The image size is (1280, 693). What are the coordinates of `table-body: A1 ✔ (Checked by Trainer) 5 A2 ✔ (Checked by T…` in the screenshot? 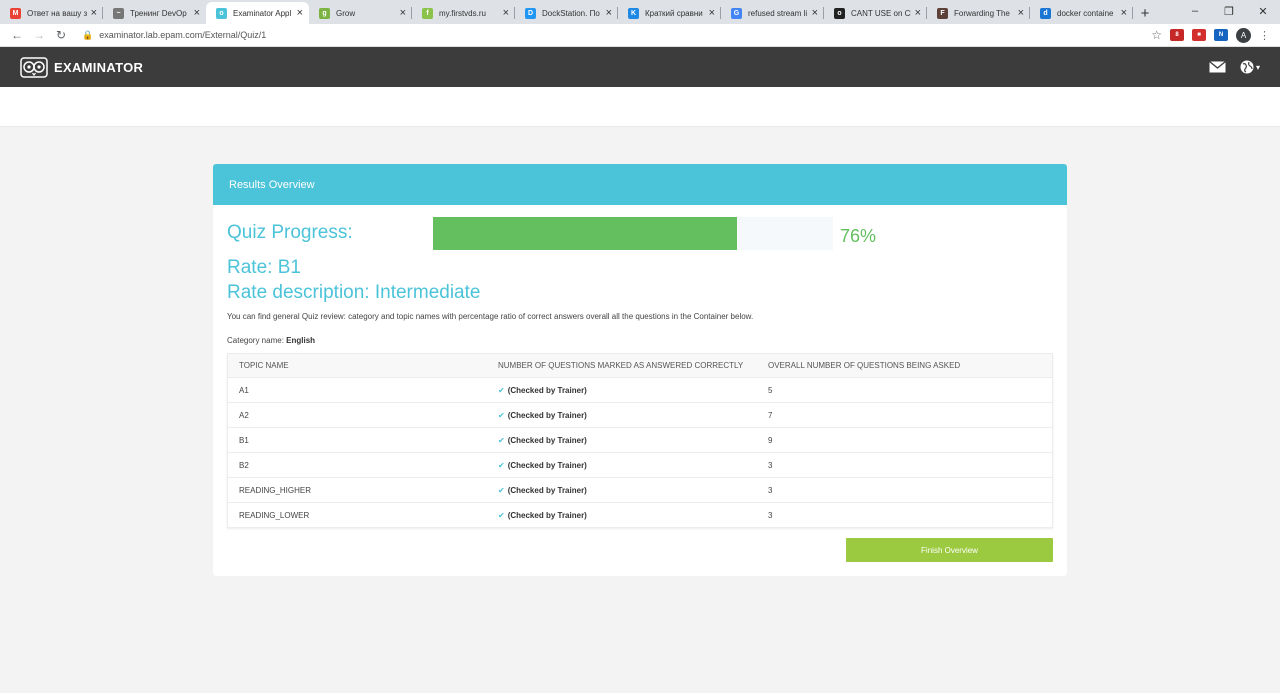 It's located at (640, 452).